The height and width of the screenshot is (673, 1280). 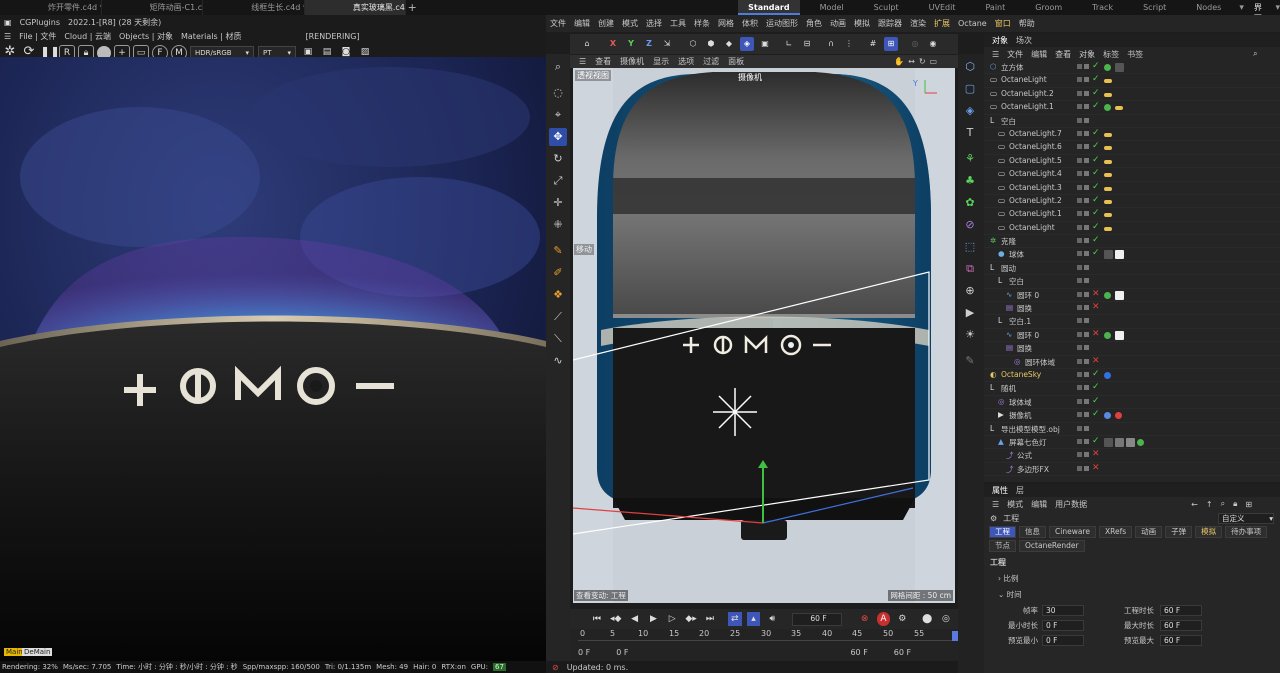 I want to click on attr-tab-octanerender: OctaneRender, so click(x=1052, y=546).